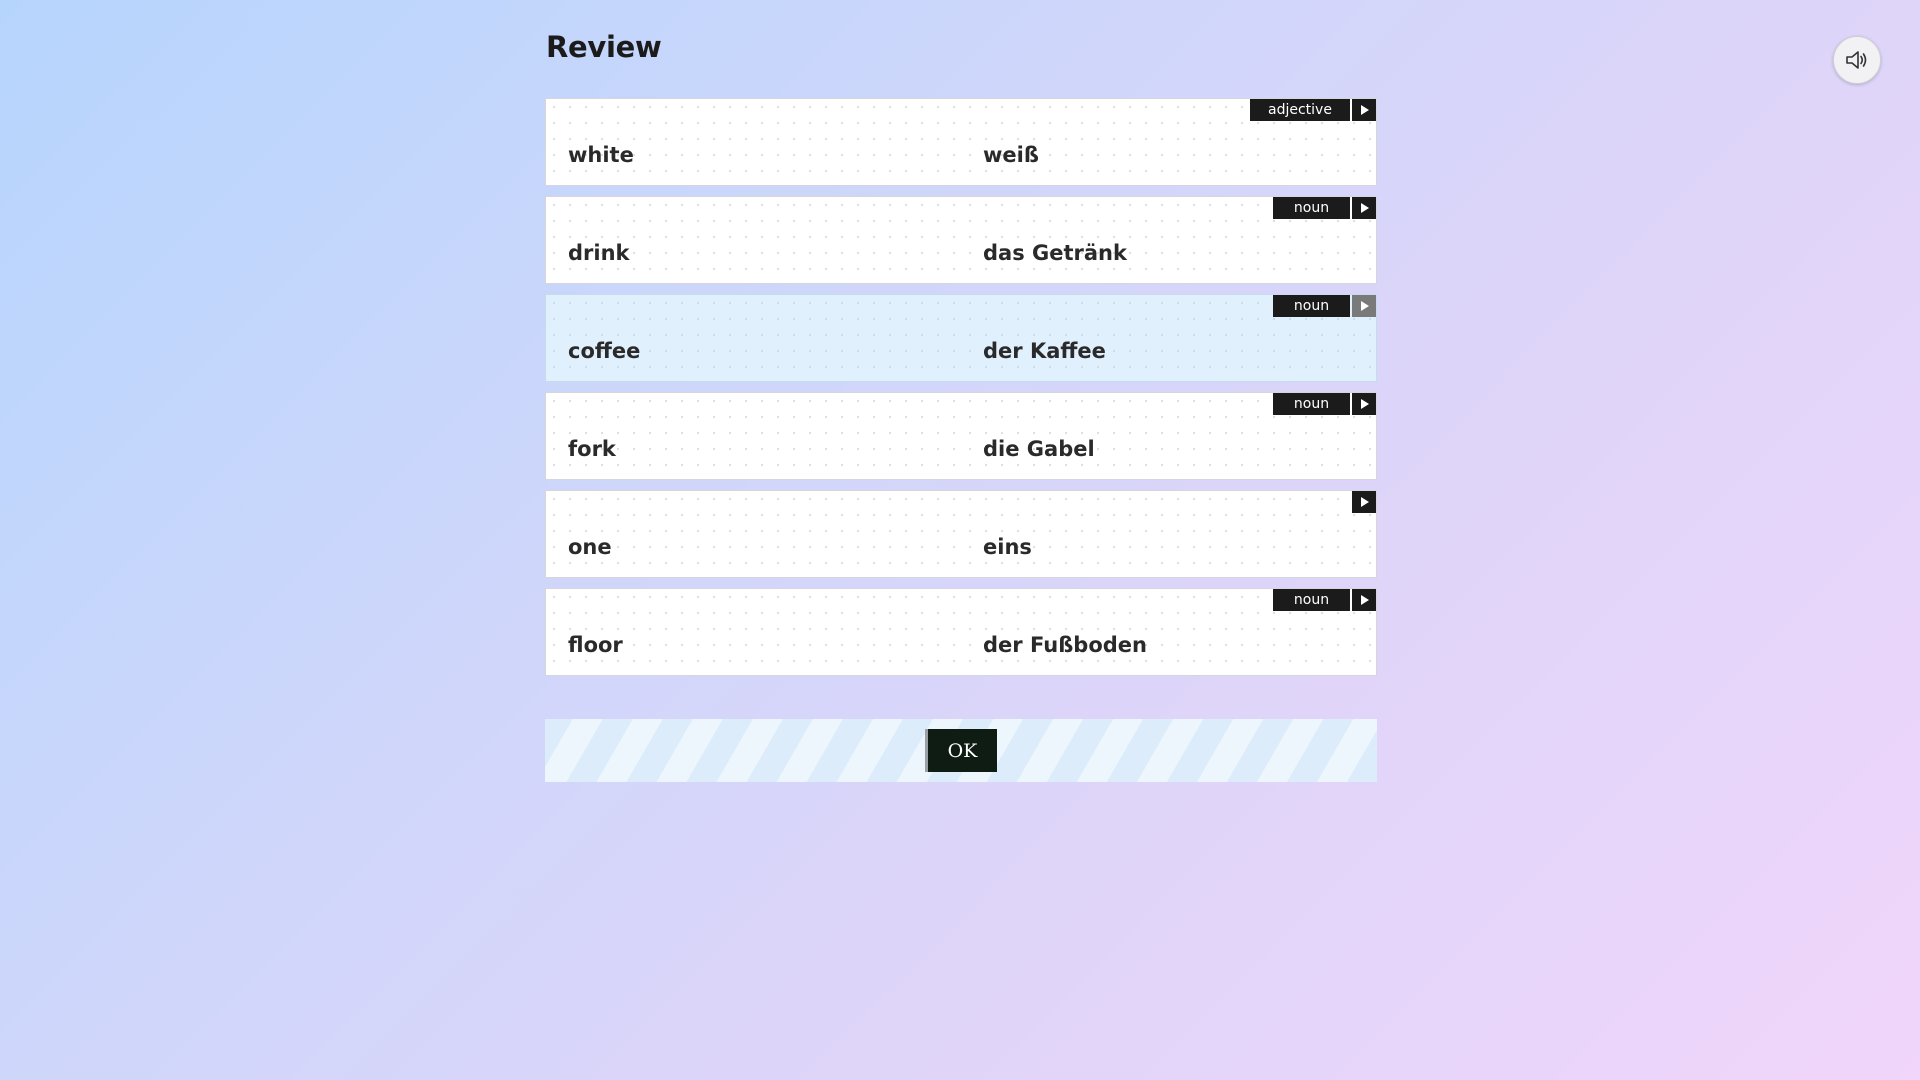 This screenshot has height=1080, width=1920. What do you see at coordinates (961, 436) in the screenshot?
I see `review-card: fork die Gabel noun` at bounding box center [961, 436].